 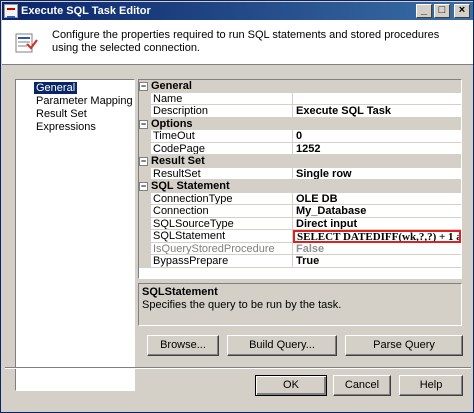 What do you see at coordinates (222, 261) in the screenshot?
I see `property-name: BypassPrepare` at bounding box center [222, 261].